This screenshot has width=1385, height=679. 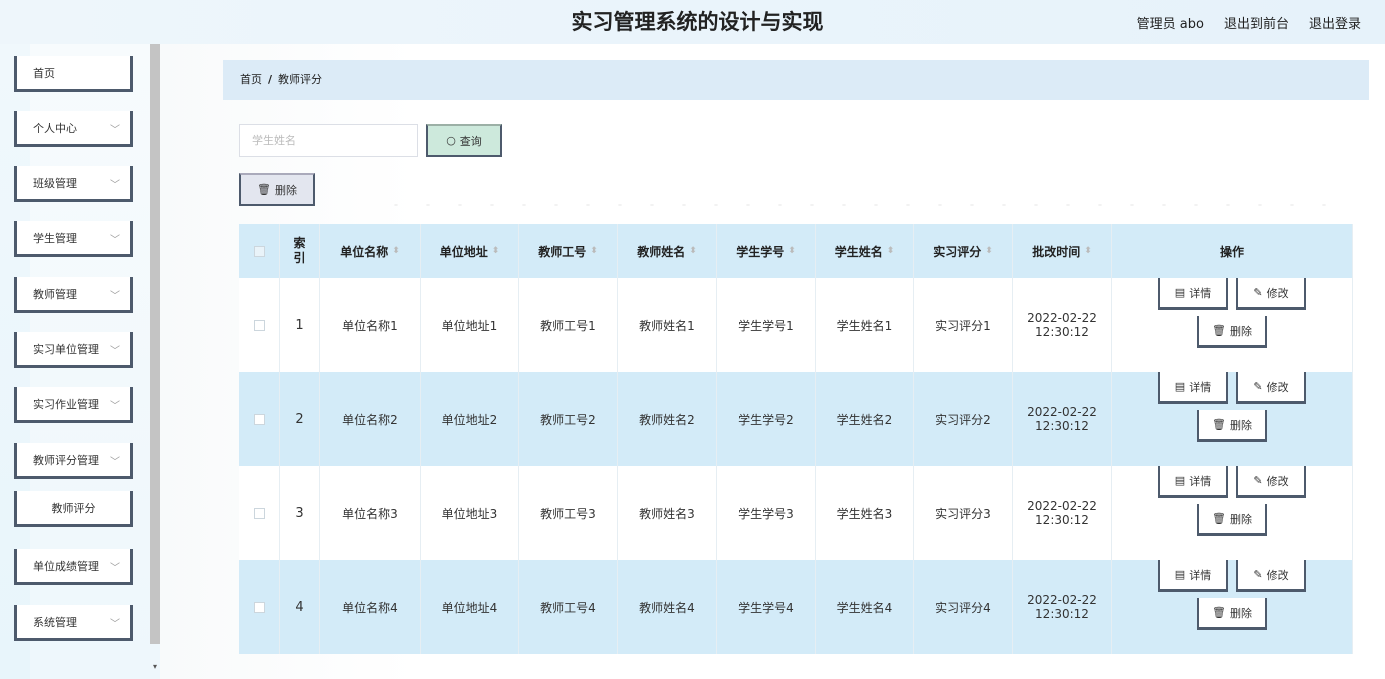 What do you see at coordinates (73, 74) in the screenshot?
I see `sidebar-item: 首页` at bounding box center [73, 74].